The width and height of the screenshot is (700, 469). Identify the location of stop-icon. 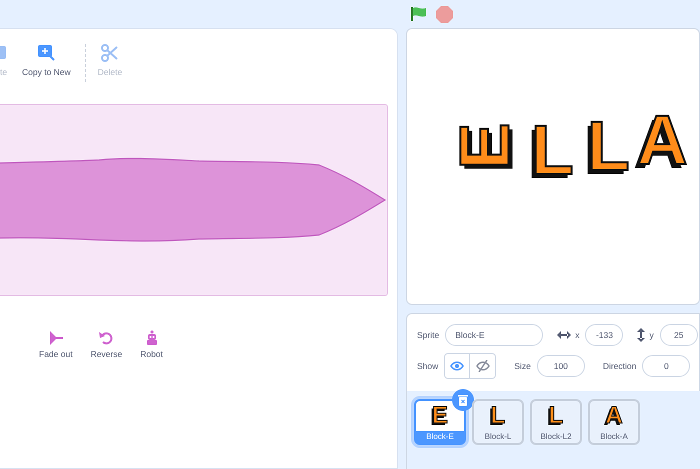
(444, 14).